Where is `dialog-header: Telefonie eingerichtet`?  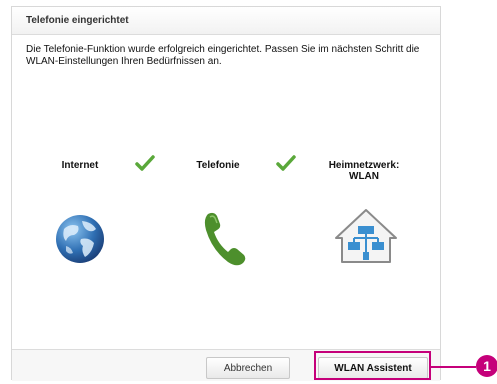 dialog-header: Telefonie eingerichtet is located at coordinates (226, 21).